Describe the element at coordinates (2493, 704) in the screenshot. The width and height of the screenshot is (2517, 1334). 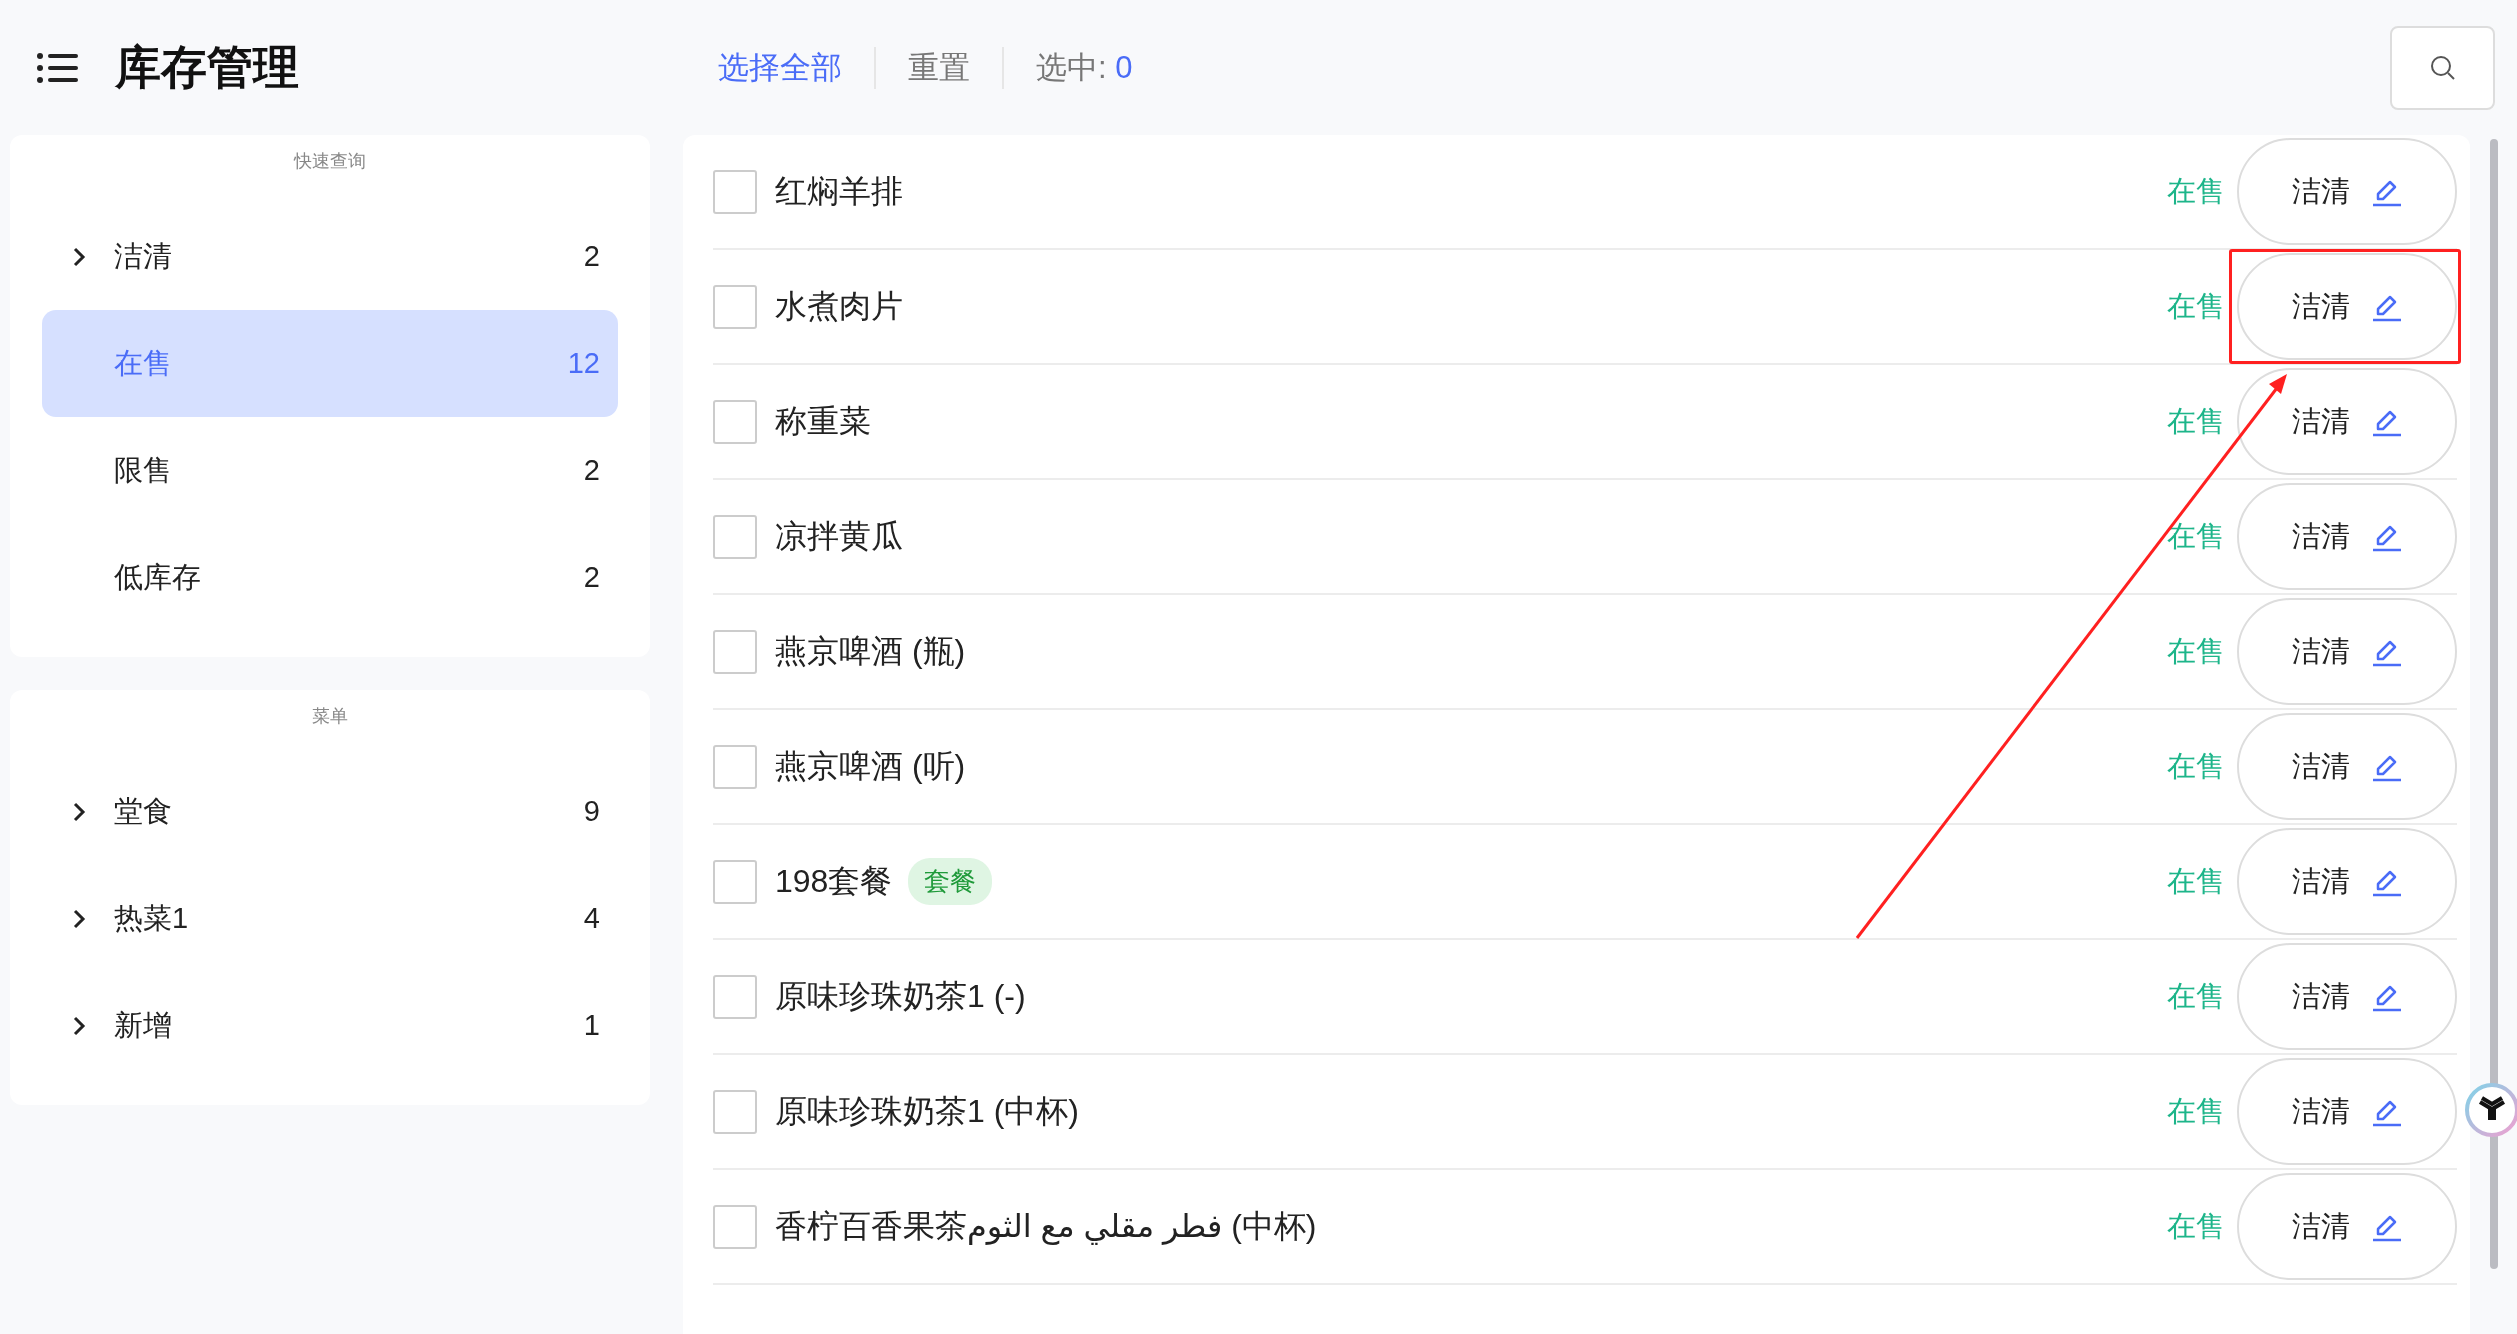
I see `scrollbar` at that location.